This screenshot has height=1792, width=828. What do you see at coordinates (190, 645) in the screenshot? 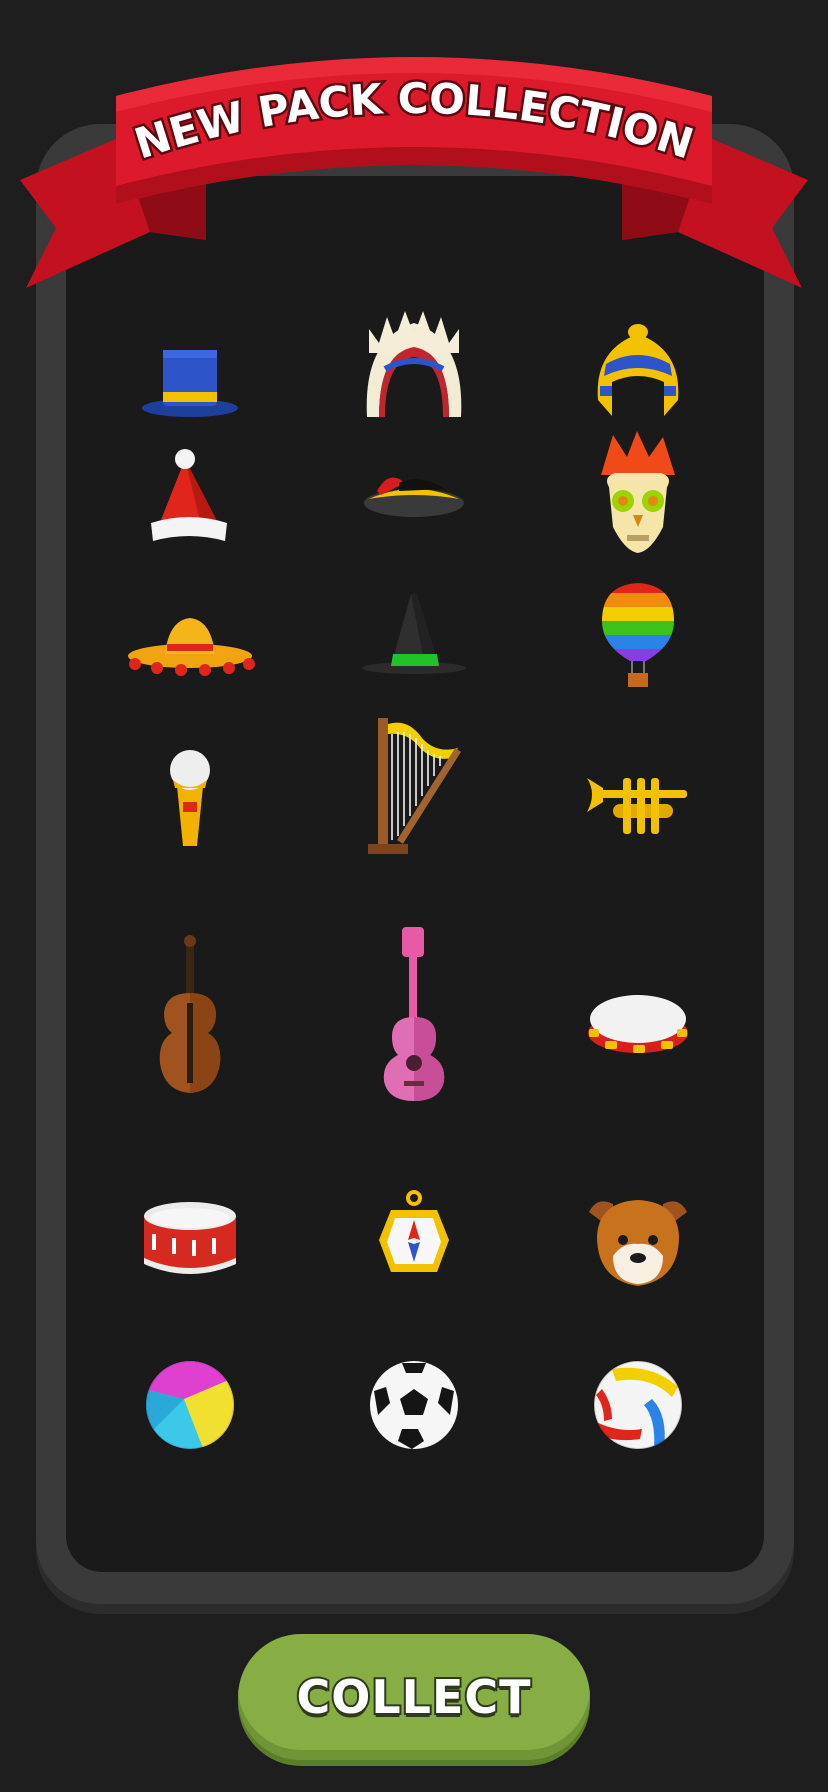
I see `sombrero-icon` at bounding box center [190, 645].